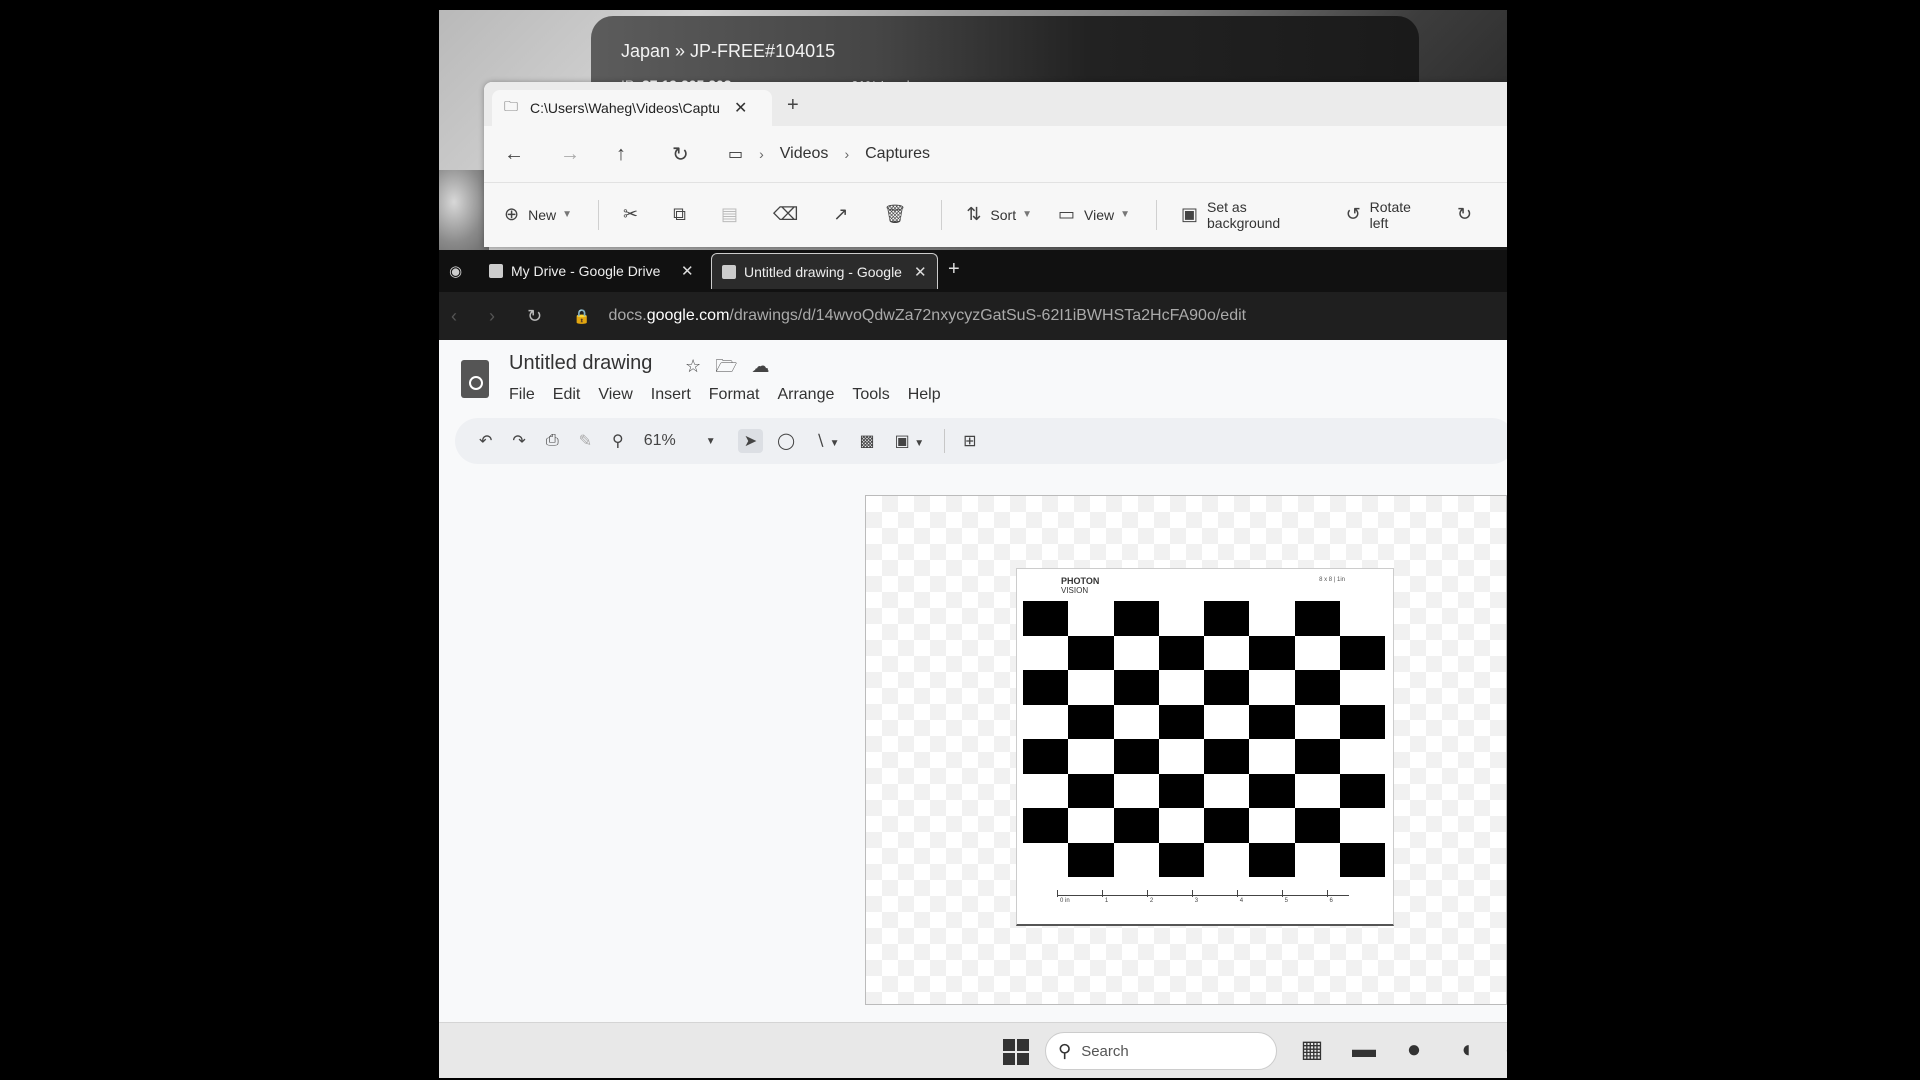  I want to click on windows-start-icon, so click(1016, 1052).